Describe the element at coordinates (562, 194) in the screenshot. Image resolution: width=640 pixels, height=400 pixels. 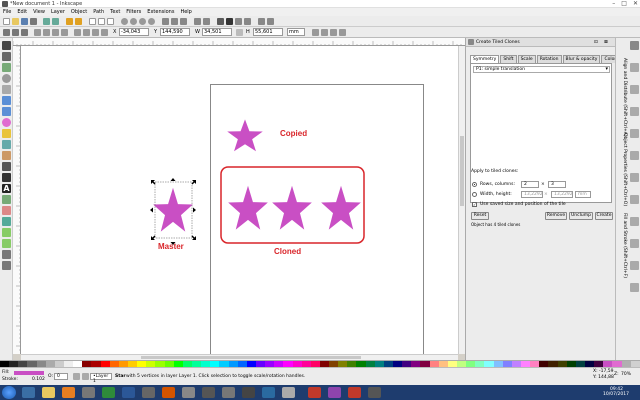
I see `height-input: 13,2292` at that location.